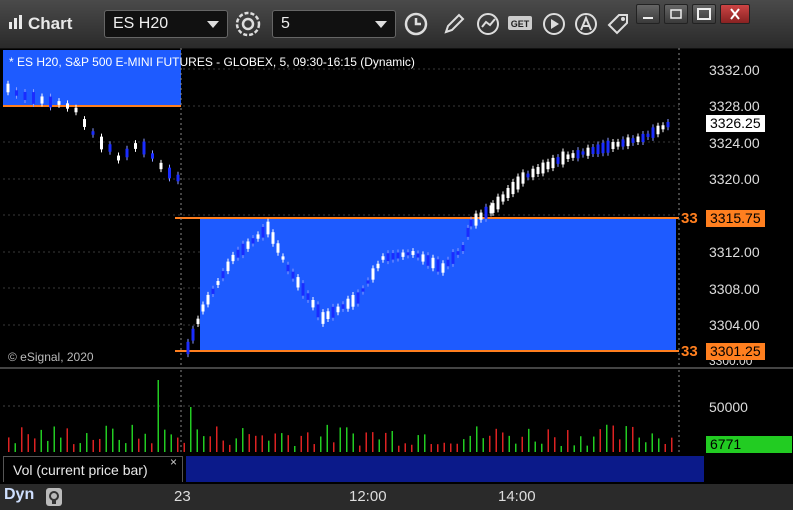 This screenshot has height=510, width=793. What do you see at coordinates (676, 14) in the screenshot?
I see `restore-button` at bounding box center [676, 14].